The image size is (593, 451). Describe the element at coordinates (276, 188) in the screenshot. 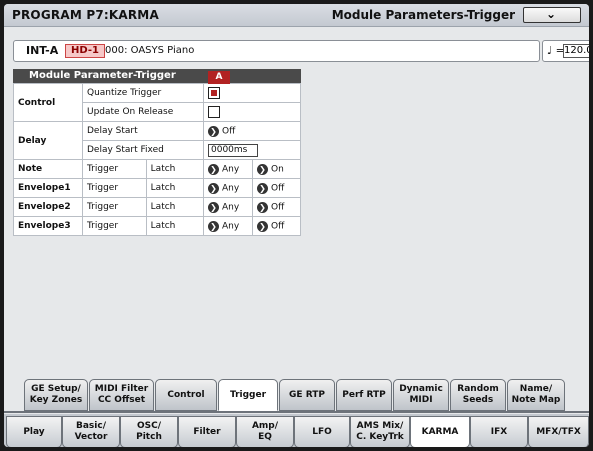

I see `envelope1-latch-select: ❯ Off` at that location.